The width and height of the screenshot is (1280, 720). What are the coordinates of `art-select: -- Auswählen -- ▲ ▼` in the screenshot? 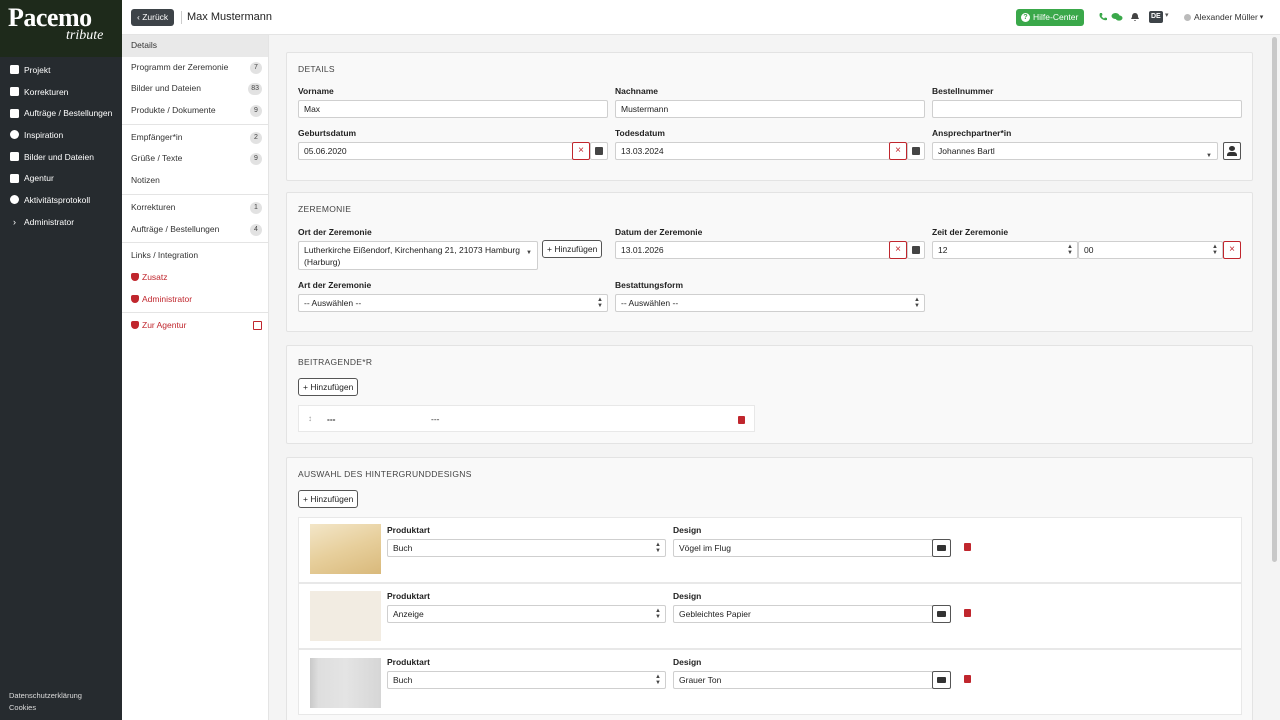 It's located at (453, 303).